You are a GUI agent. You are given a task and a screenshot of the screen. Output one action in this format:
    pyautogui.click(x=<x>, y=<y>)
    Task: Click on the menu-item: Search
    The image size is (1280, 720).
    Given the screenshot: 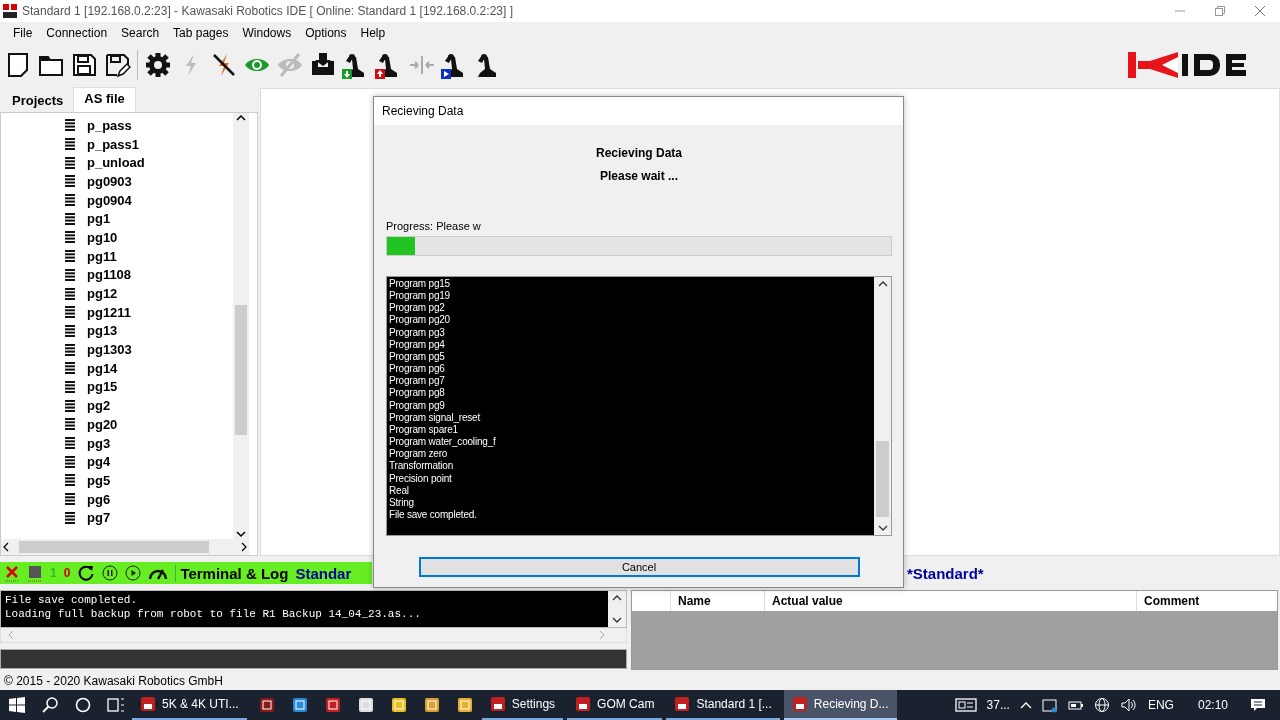 What is the action you would take?
    pyautogui.click(x=140, y=33)
    